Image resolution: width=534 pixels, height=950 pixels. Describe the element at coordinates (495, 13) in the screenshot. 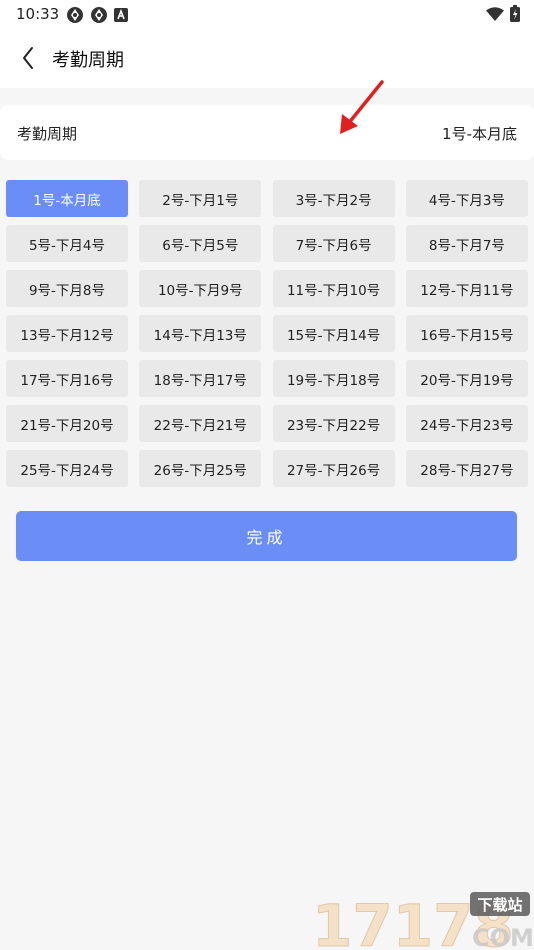

I see `wifi-icon` at that location.